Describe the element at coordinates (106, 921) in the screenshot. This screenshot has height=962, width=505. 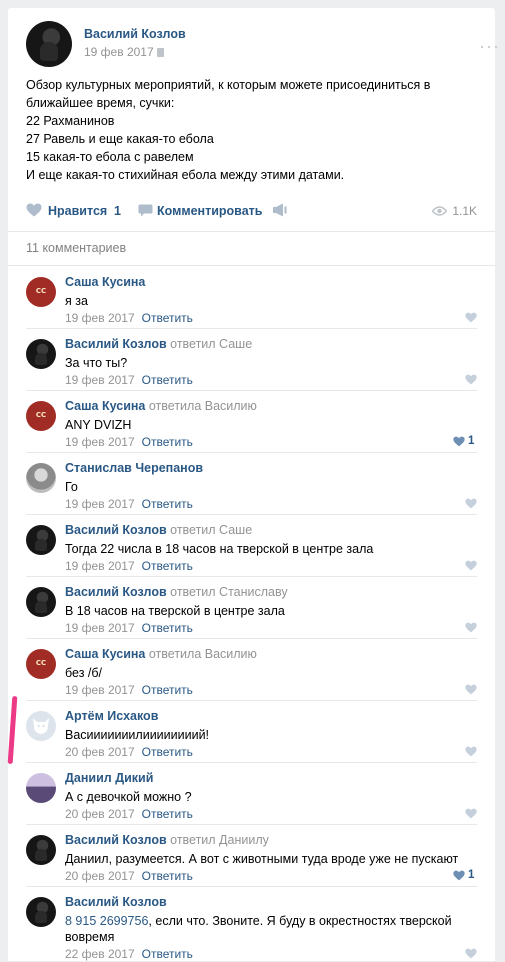
I see `phone-link: 8 915 2699756` at that location.